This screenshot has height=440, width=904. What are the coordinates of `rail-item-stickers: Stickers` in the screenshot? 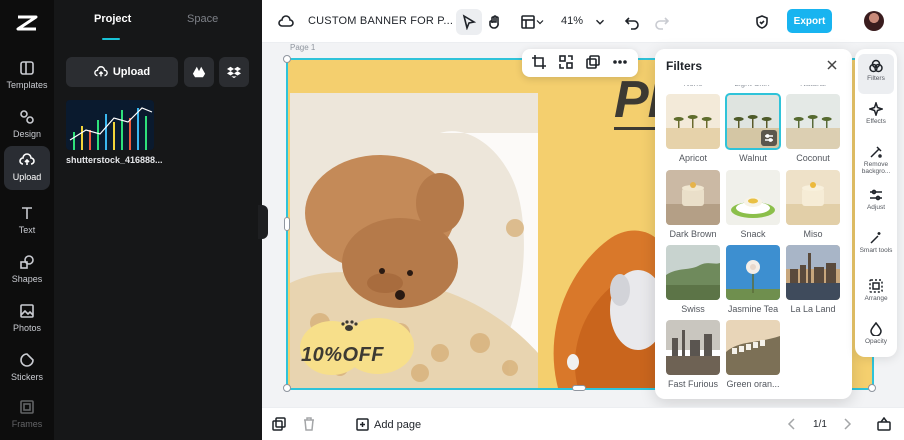 It's located at (27, 368).